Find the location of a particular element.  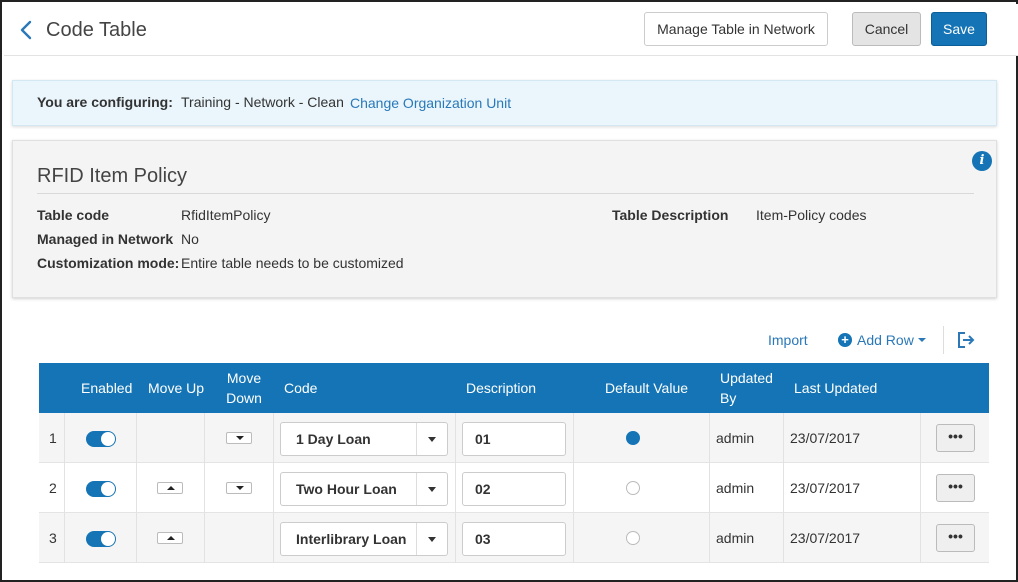

panel-title: RFID Item Policy is located at coordinates (112, 176).